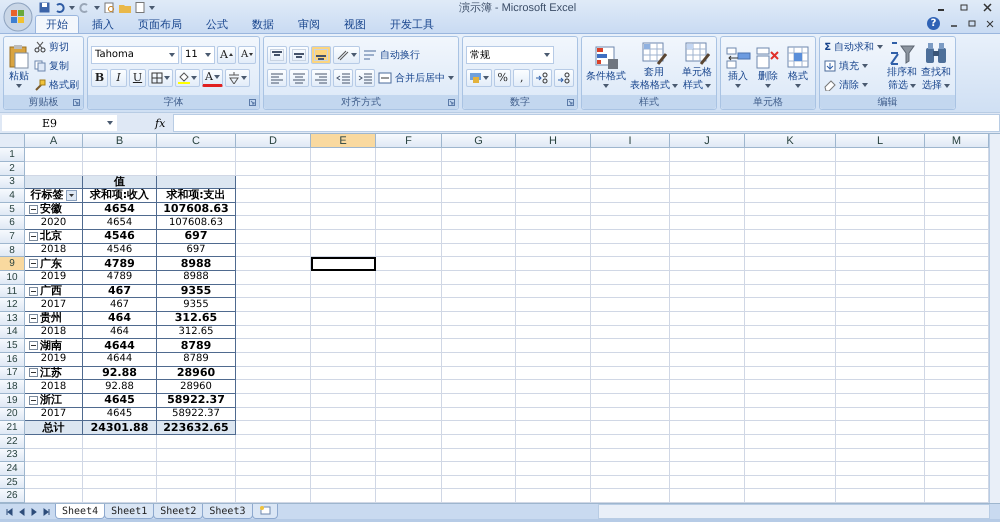  I want to click on vertical-align-button, so click(277, 55).